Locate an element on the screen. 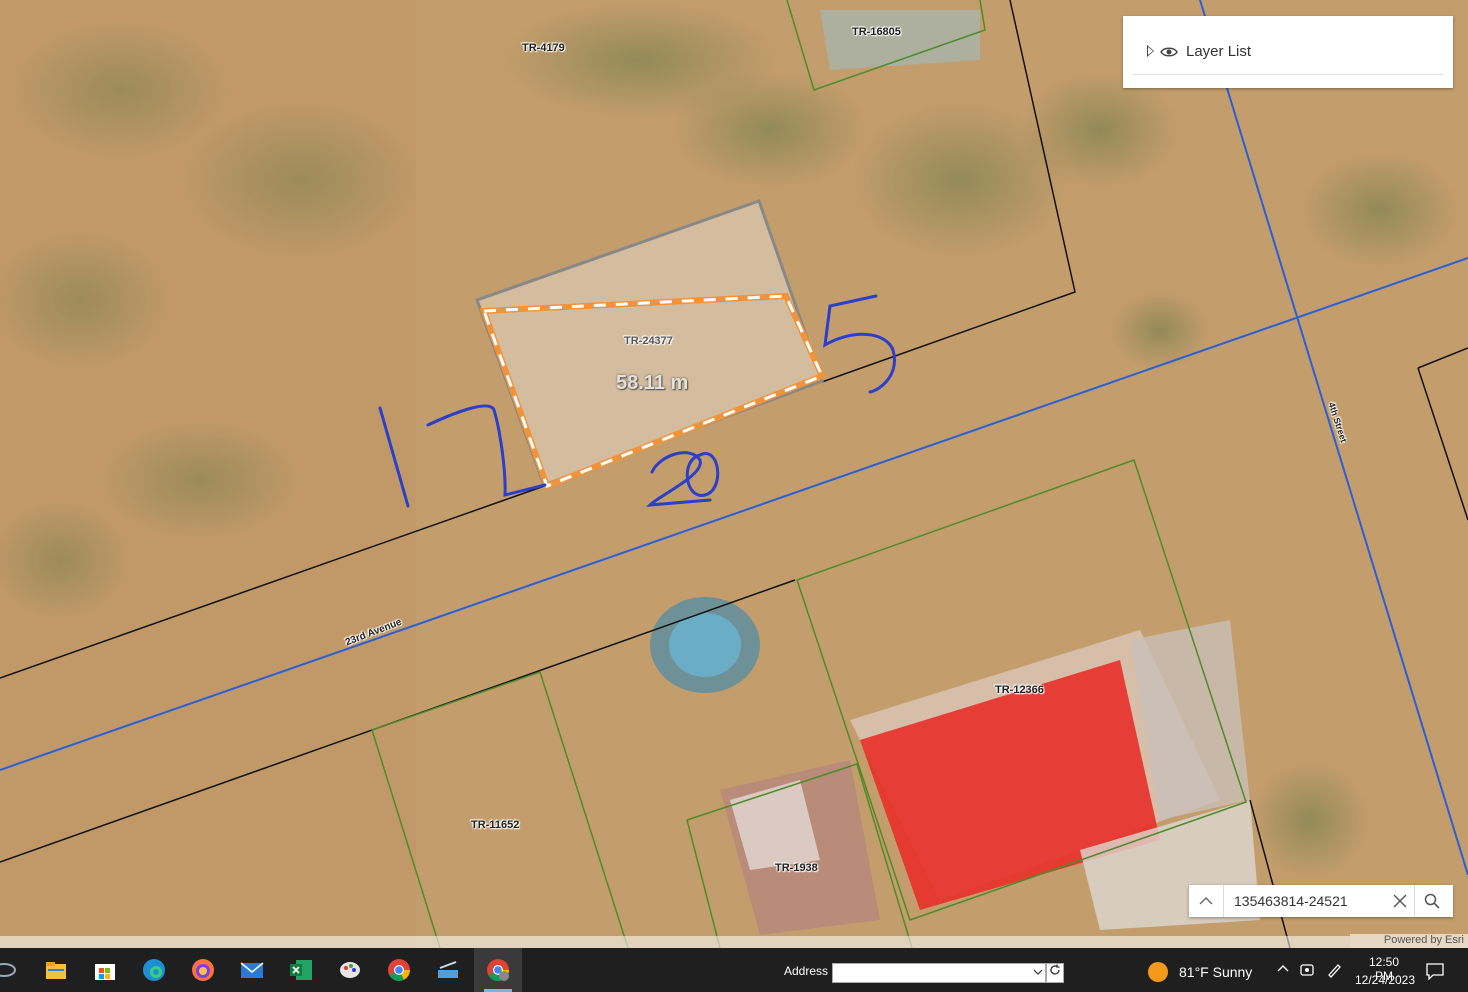 Image resolution: width=1468 pixels, height=992 pixels. search-input is located at coordinates (1309, 901).